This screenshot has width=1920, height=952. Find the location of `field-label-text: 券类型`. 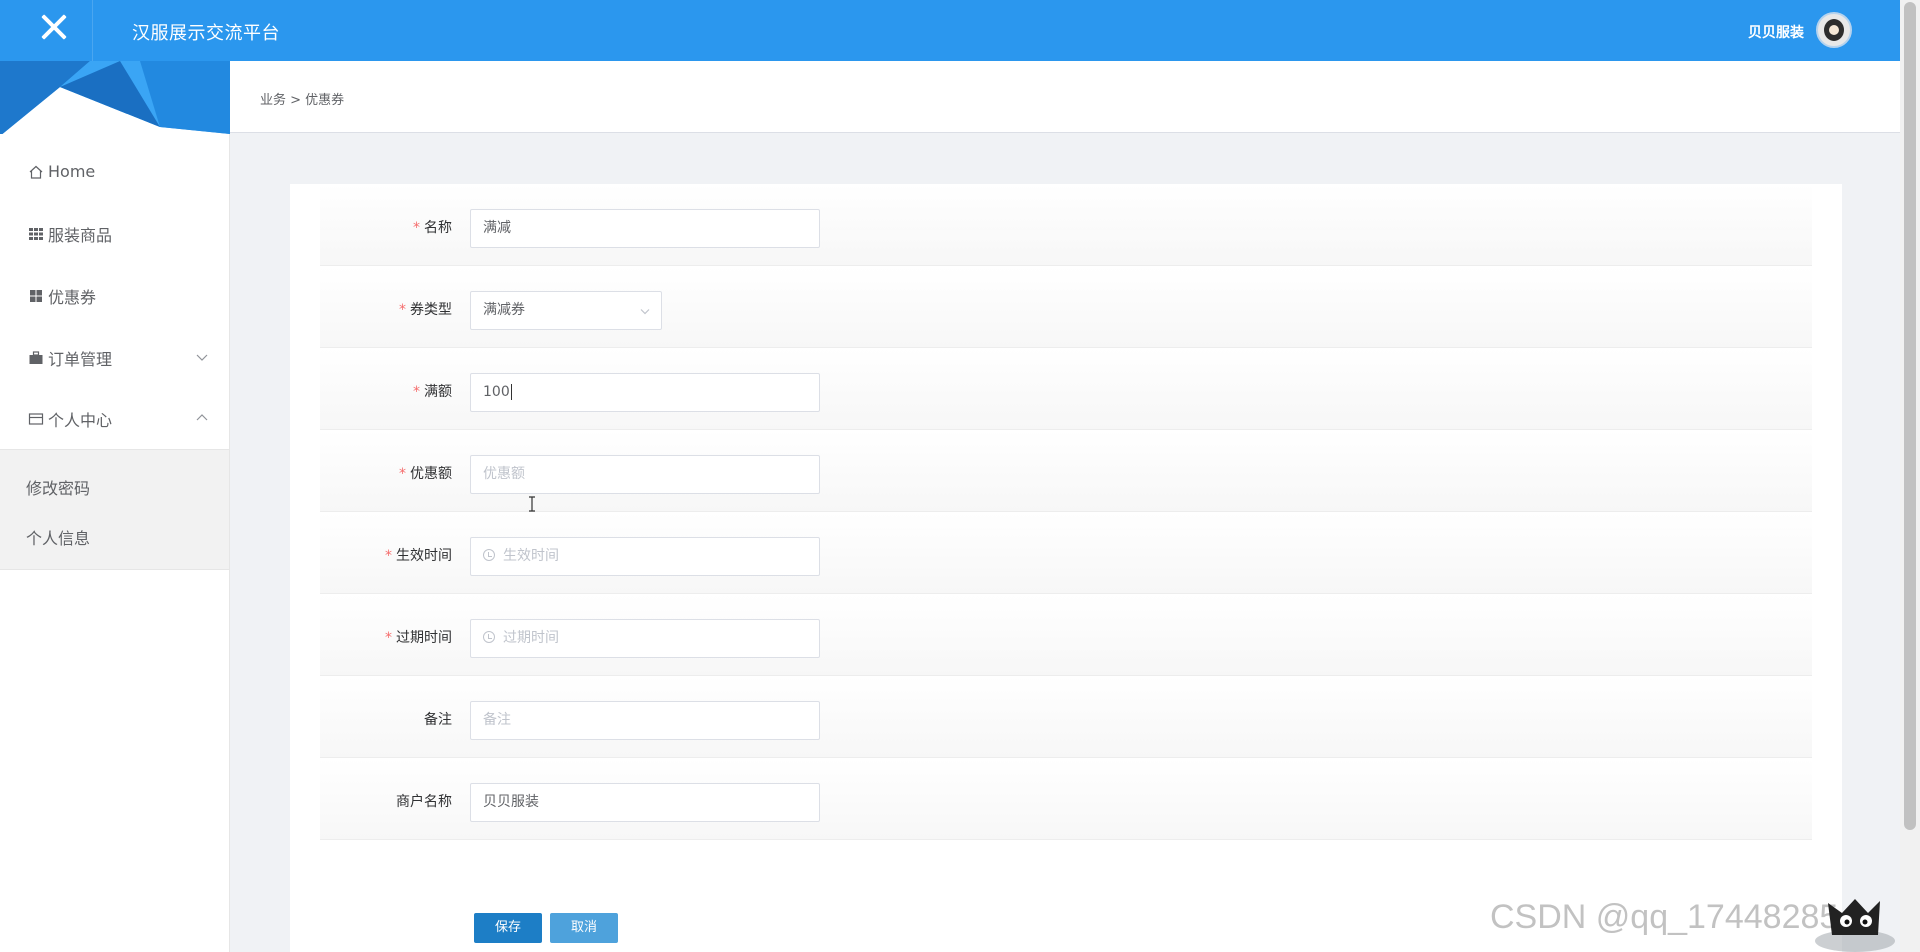

field-label-text: 券类型 is located at coordinates (431, 310).